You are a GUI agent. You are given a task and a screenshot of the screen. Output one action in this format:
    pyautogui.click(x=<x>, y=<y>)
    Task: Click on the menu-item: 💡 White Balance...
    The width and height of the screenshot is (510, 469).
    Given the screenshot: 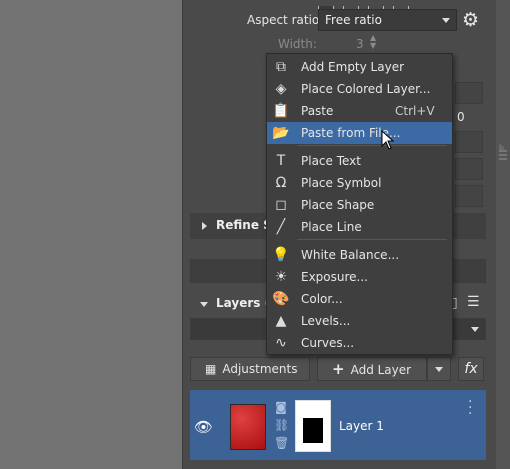 What is the action you would take?
    pyautogui.click(x=359, y=255)
    